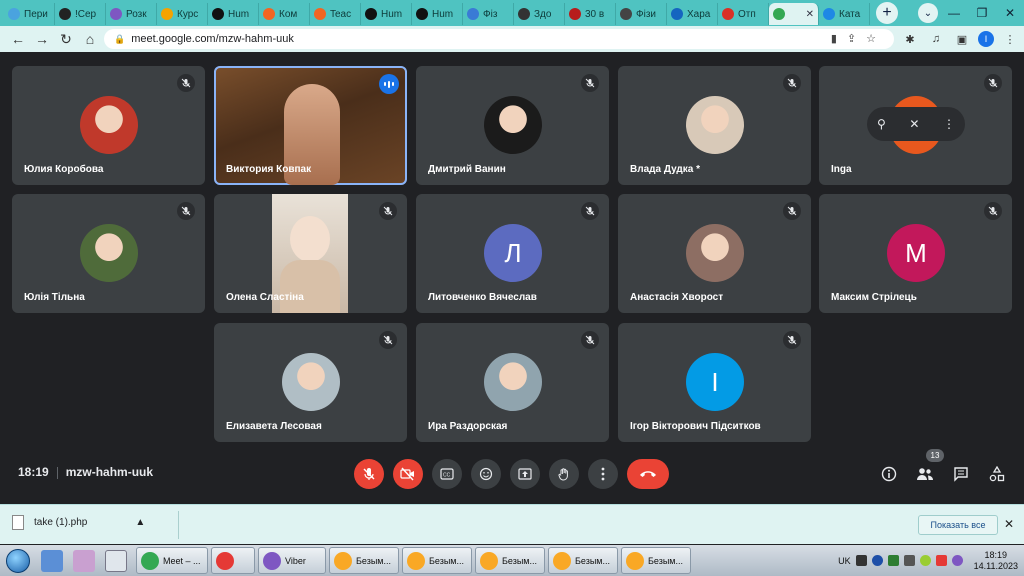  What do you see at coordinates (486, 474) in the screenshot?
I see `reactions-button` at bounding box center [486, 474].